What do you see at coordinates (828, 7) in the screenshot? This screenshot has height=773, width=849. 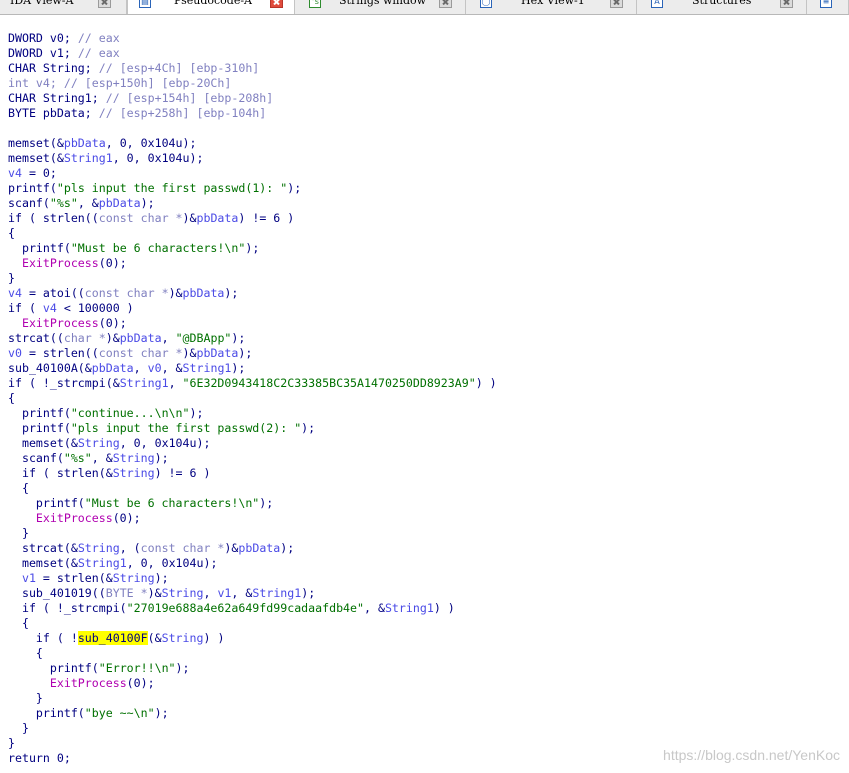 I see `tab-enums: ≡` at bounding box center [828, 7].